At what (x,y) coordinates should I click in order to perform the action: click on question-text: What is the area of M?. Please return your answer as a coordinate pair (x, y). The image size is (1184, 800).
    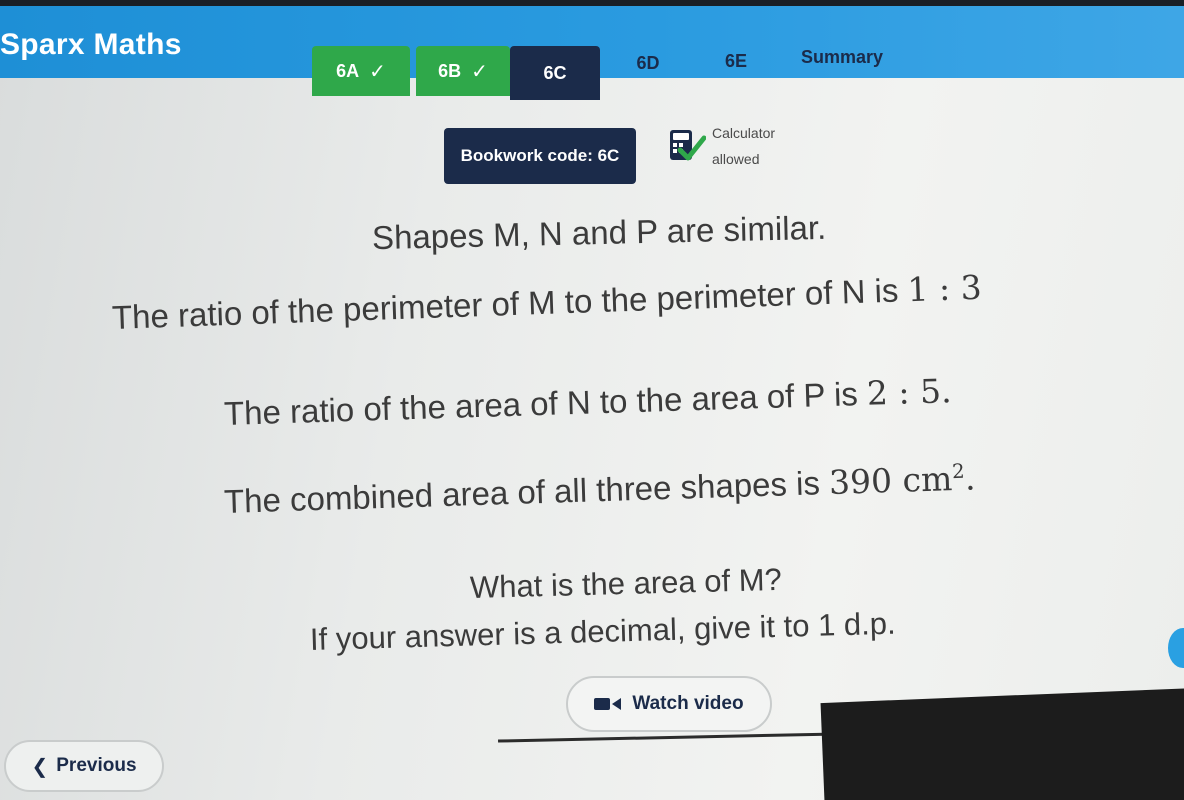
    Looking at the image, I should click on (626, 583).